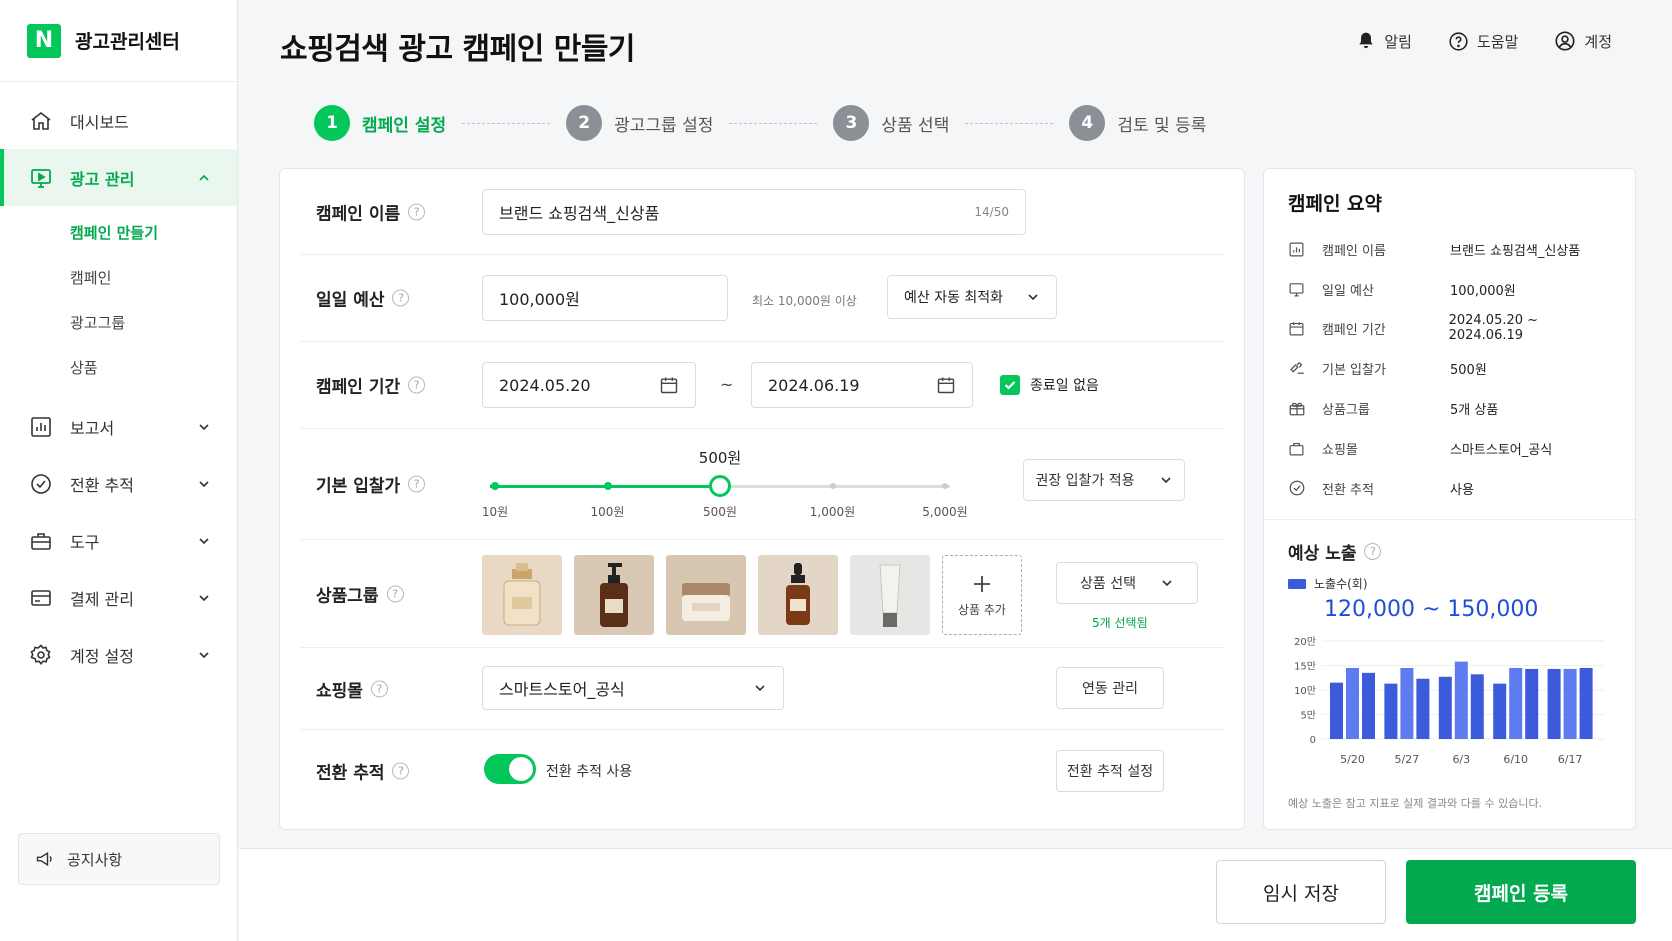  Describe the element at coordinates (814, 385) in the screenshot. I see `end-date-value: 2024.06.19` at that location.